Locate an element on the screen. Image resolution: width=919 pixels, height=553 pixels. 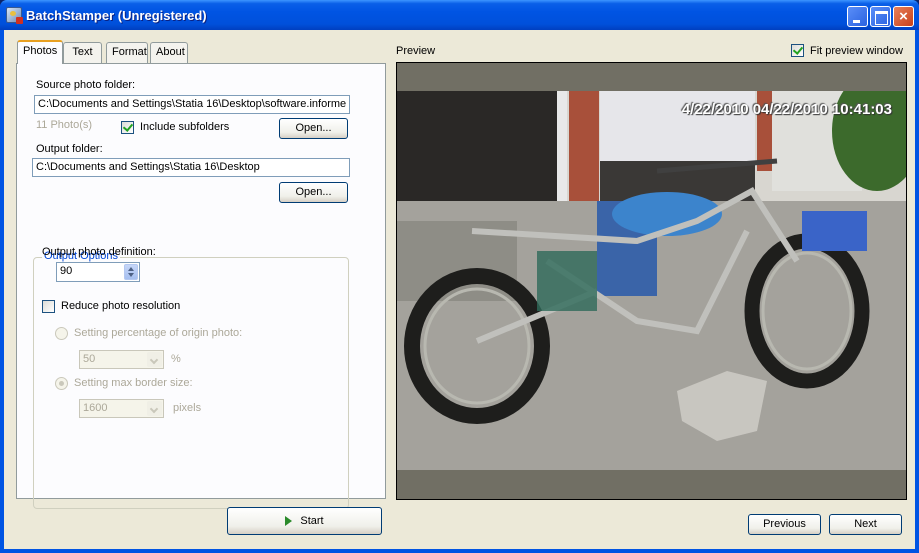
date-stamp-overlay: 4/22/2010 04/22/2010 10:41:03 is located at coordinates (786, 109).